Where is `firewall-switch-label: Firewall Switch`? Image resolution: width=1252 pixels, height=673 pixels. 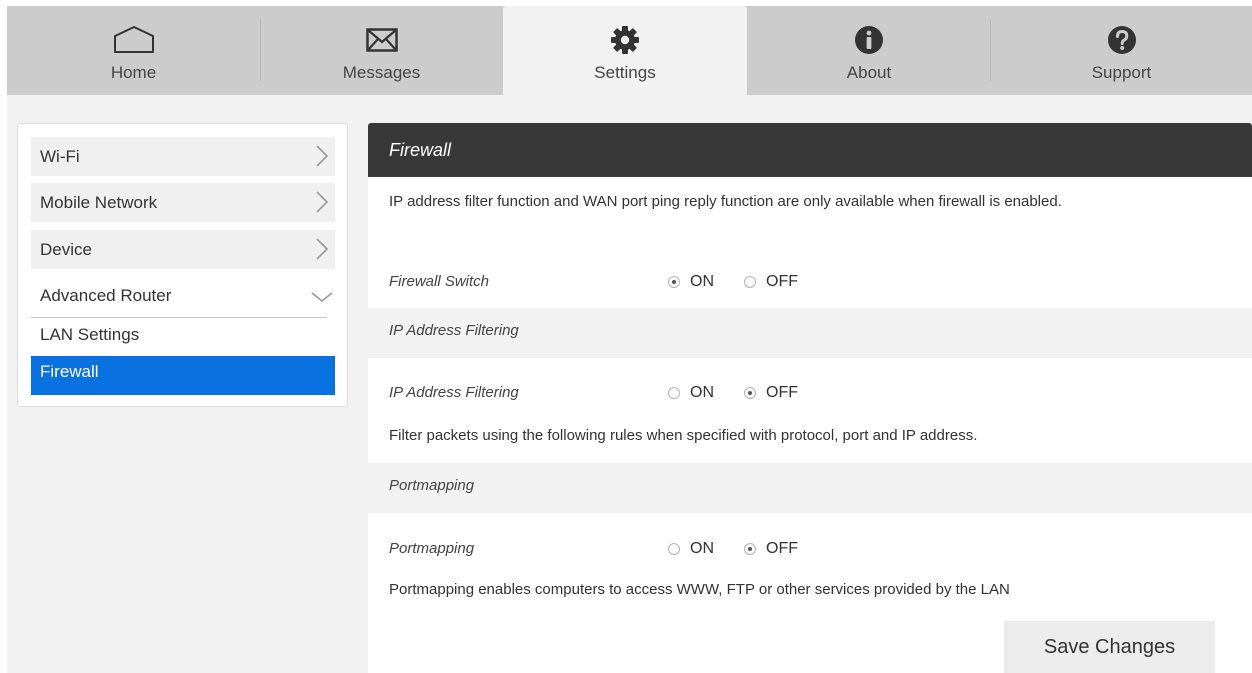
firewall-switch-label: Firewall Switch is located at coordinates (439, 281).